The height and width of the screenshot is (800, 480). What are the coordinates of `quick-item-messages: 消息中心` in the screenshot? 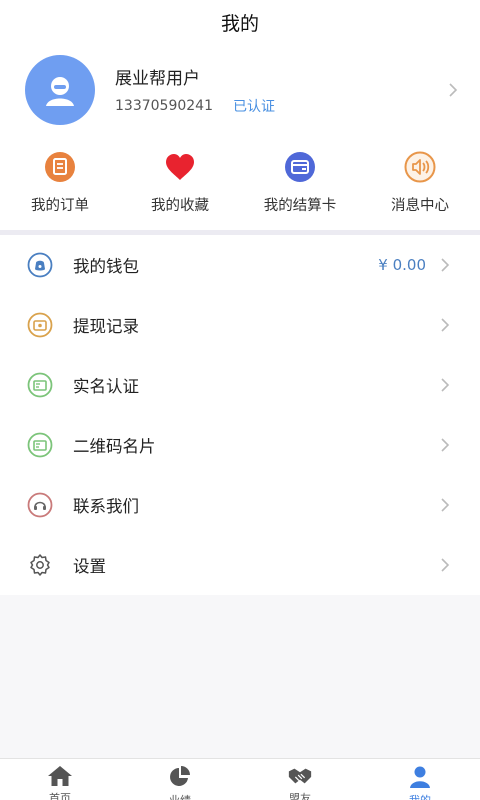 It's located at (420, 188).